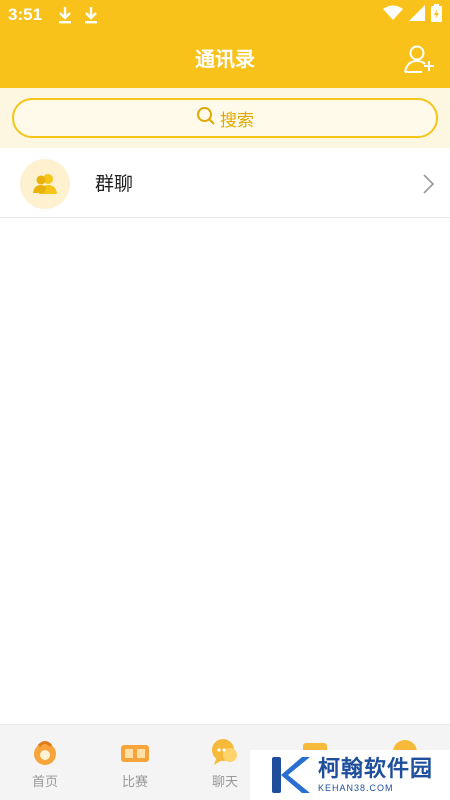 This screenshot has width=450, height=800. I want to click on chevron-right-icon, so click(429, 184).